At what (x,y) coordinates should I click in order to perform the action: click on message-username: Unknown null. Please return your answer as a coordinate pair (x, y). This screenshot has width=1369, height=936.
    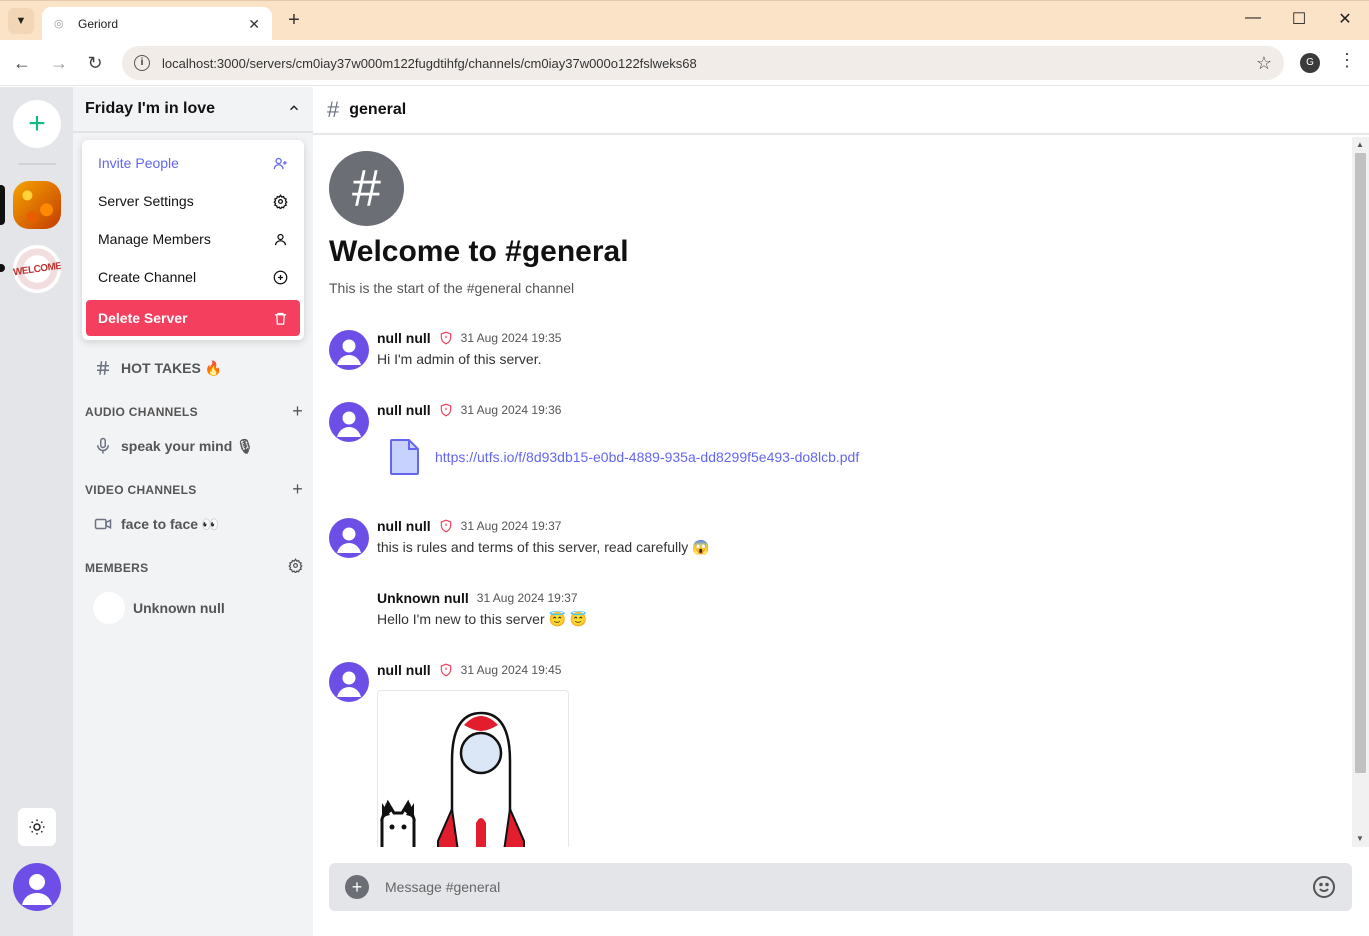
    Looking at the image, I should click on (423, 598).